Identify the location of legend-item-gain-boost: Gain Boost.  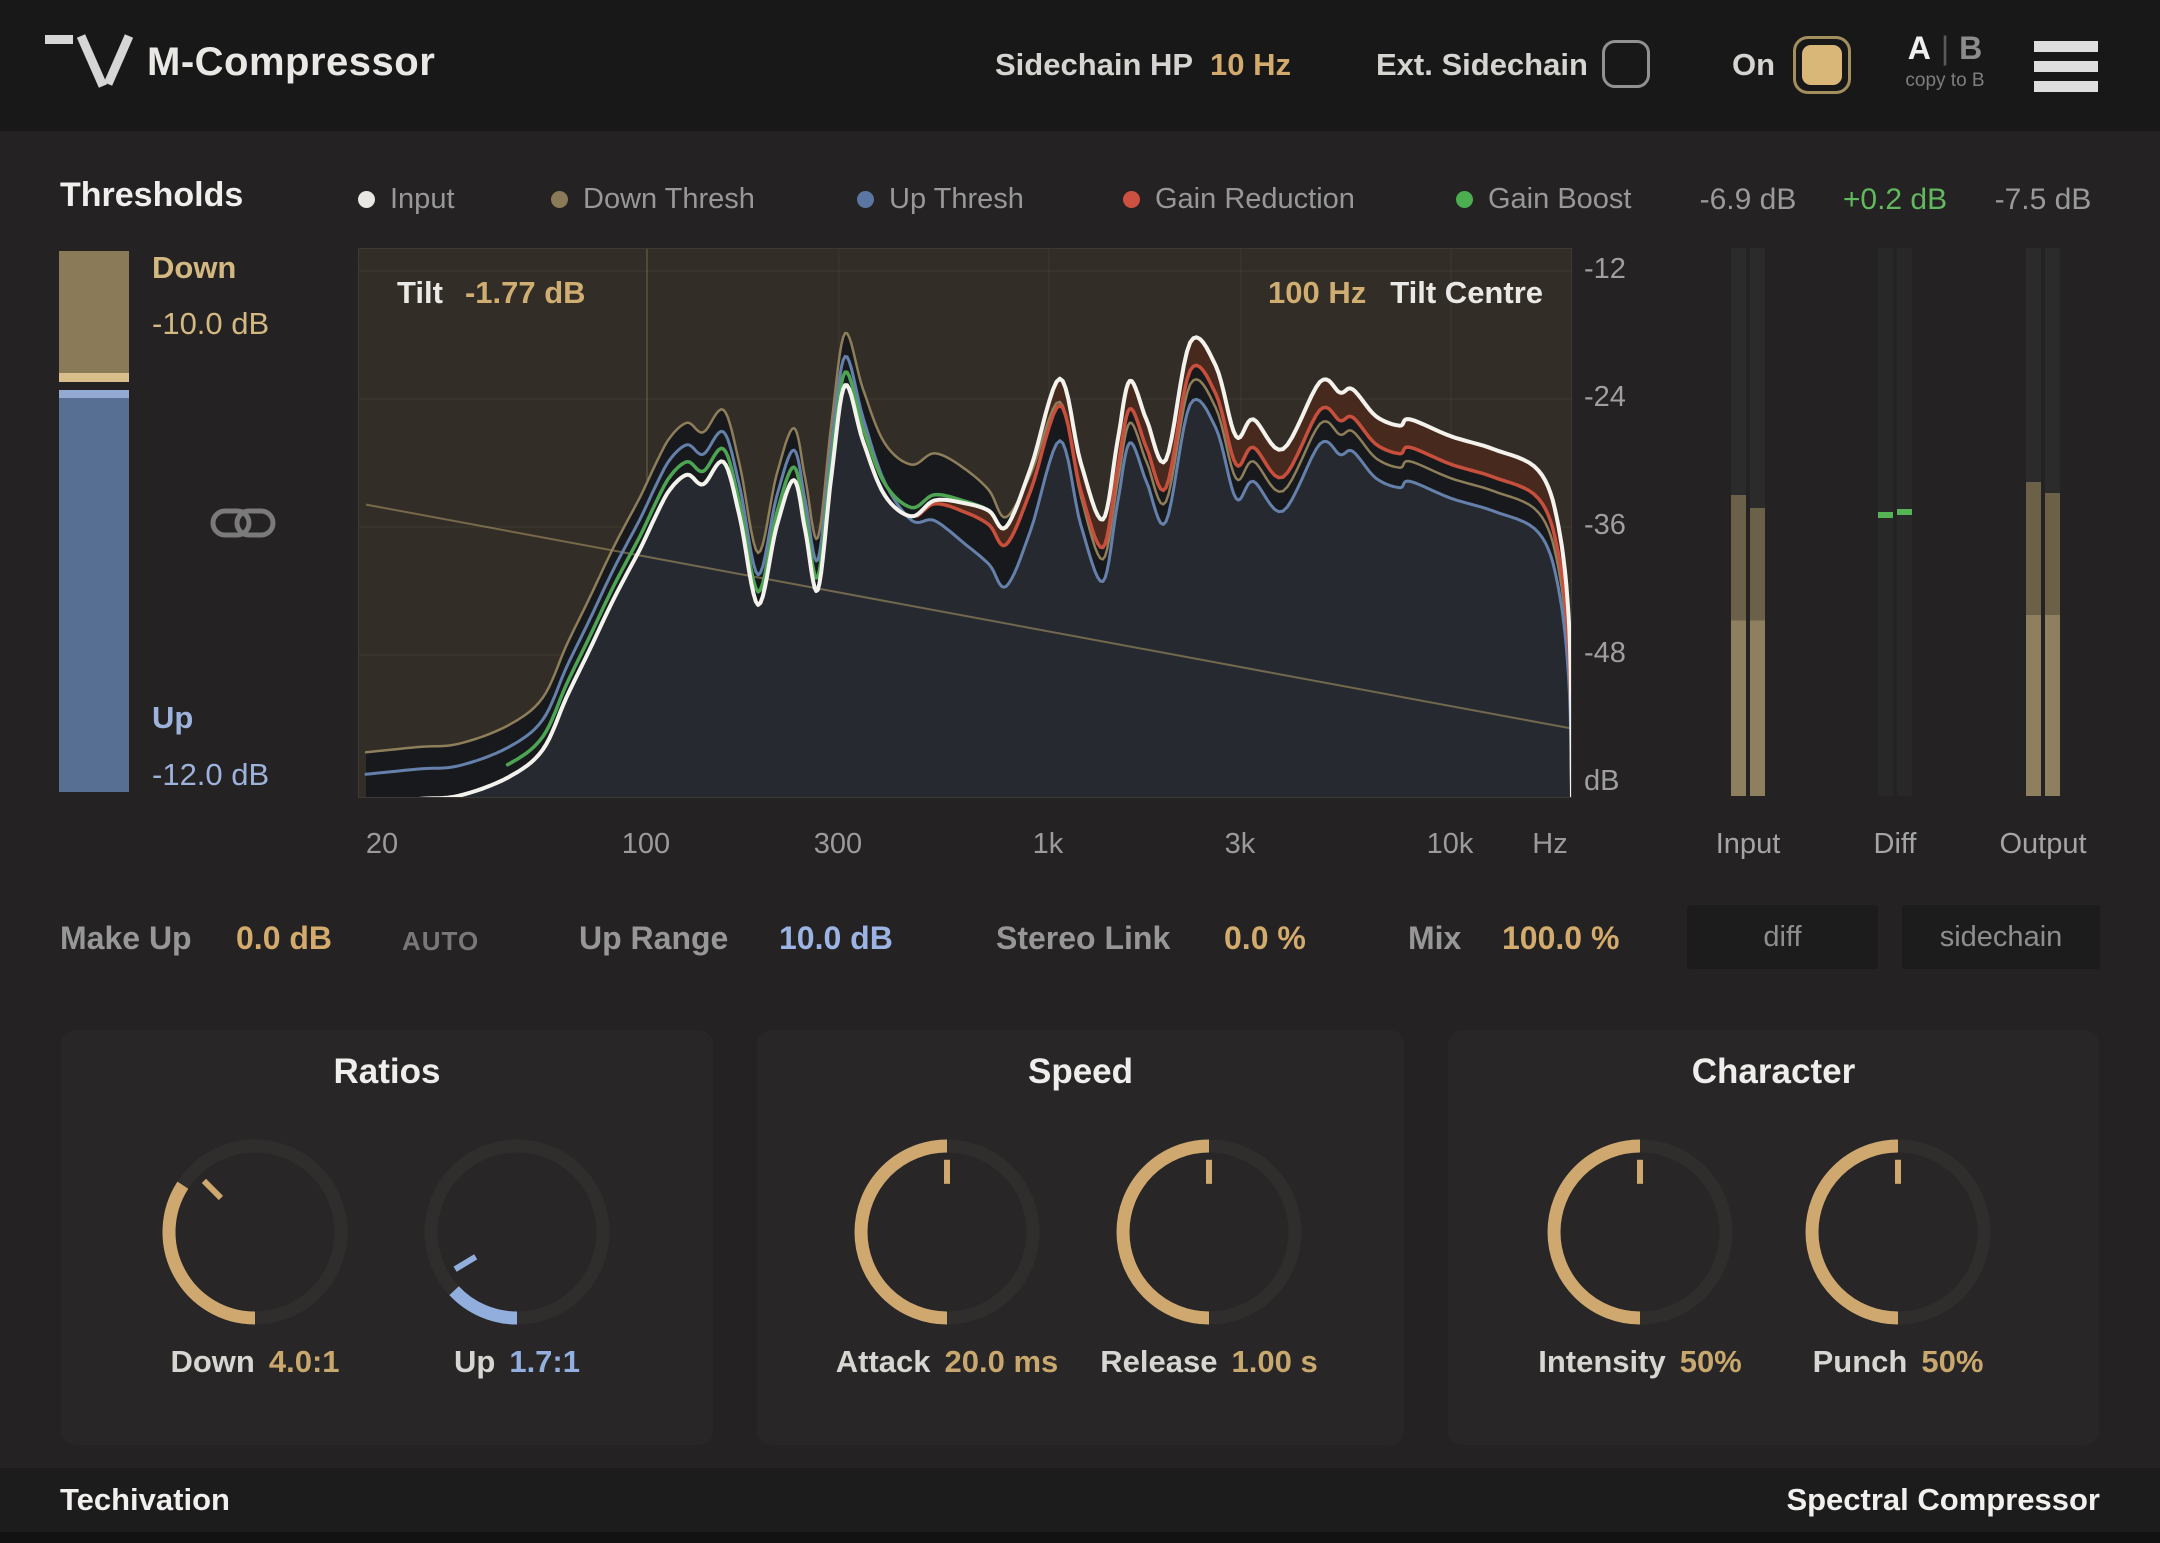
(1543, 199).